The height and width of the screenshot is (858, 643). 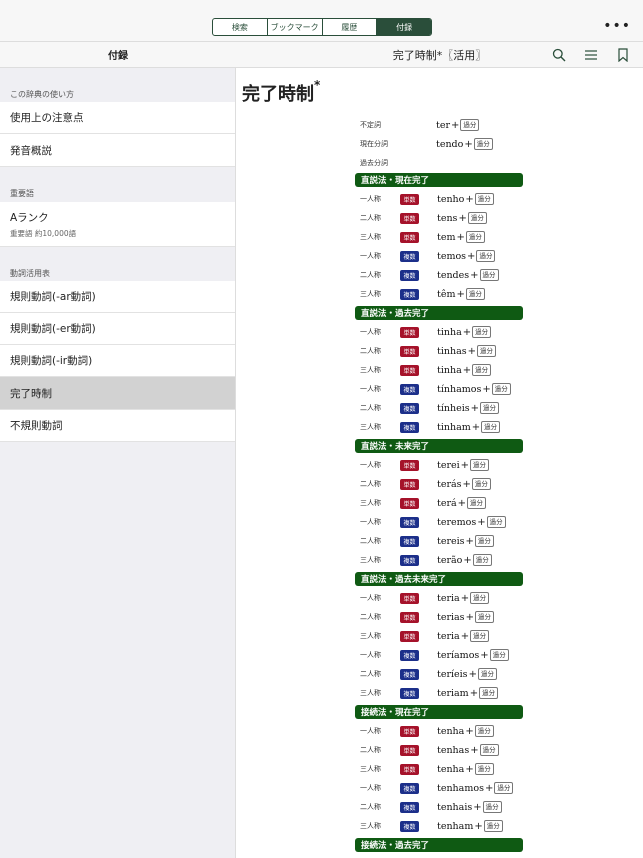 I want to click on verb-form: terias, so click(x=451, y=617).